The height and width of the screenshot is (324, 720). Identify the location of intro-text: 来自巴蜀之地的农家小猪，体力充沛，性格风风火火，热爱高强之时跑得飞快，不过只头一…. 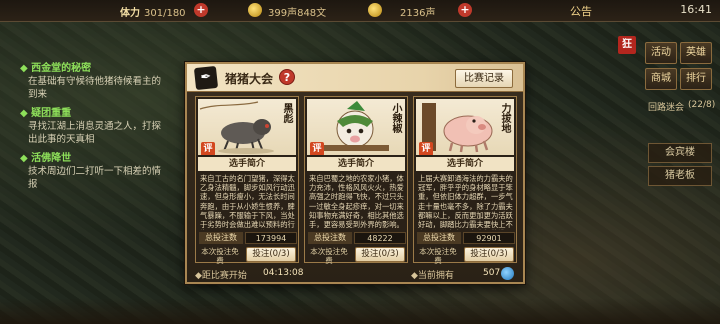
(356, 202).